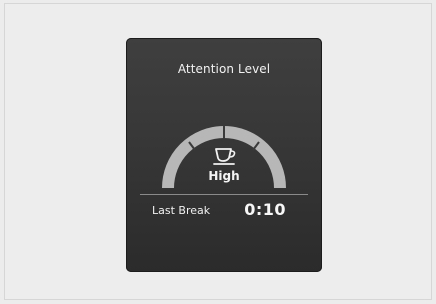 The width and height of the screenshot is (436, 304). I want to click on coffee-cup-icon, so click(224, 156).